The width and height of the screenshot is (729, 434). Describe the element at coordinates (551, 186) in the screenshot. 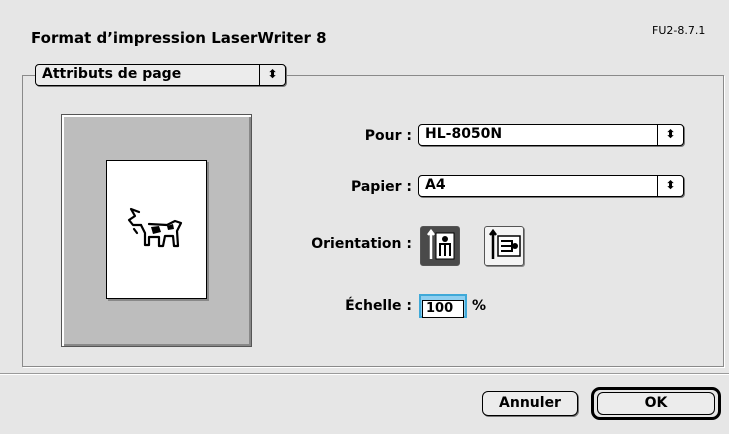

I see `paper-popup: A4 ⬍` at that location.